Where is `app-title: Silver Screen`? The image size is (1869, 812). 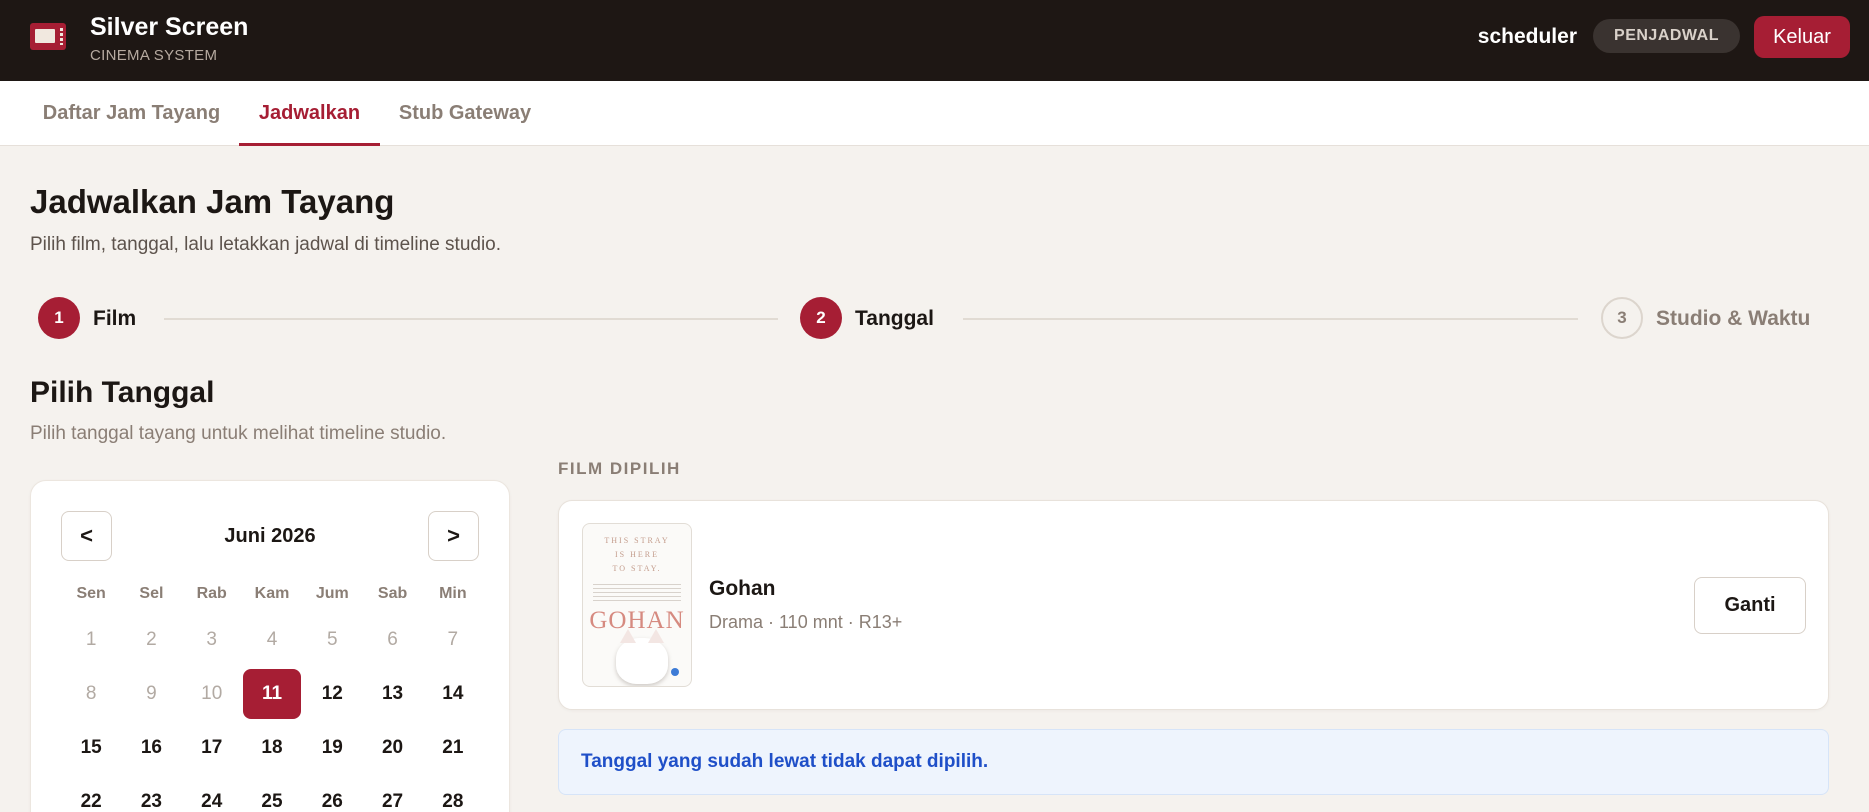
app-title: Silver Screen is located at coordinates (169, 27).